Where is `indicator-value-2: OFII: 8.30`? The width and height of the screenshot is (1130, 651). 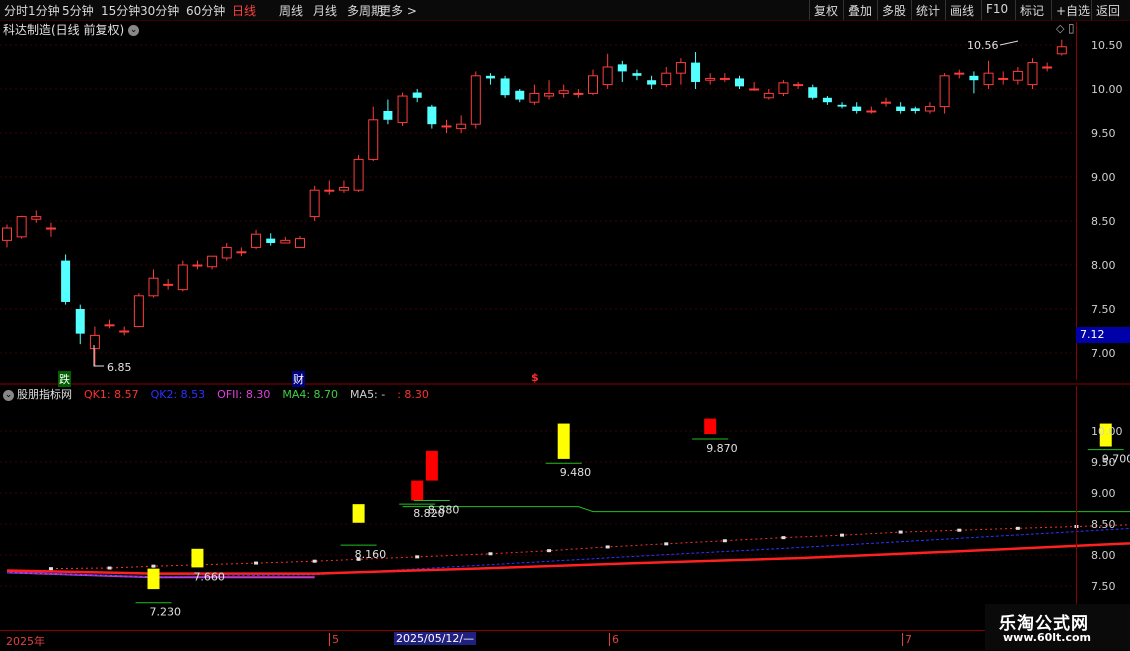
indicator-value-2: OFII: 8.30 is located at coordinates (243, 394).